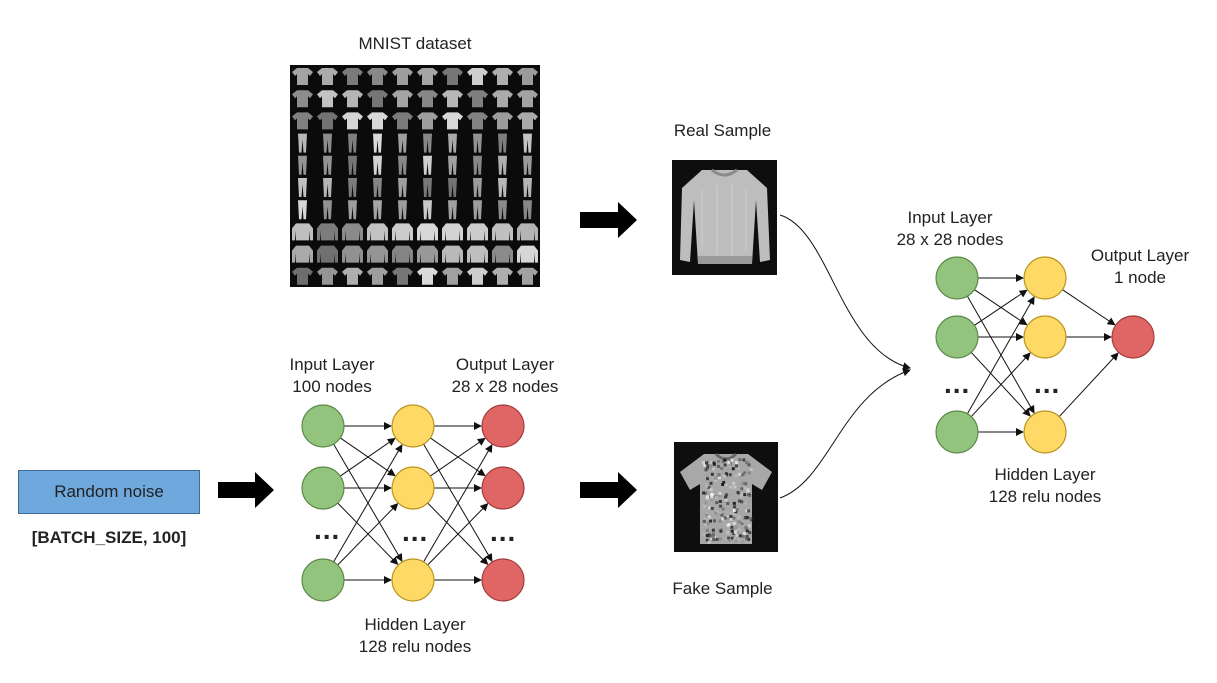  I want to click on discriminator-nodes, so click(1045, 355).